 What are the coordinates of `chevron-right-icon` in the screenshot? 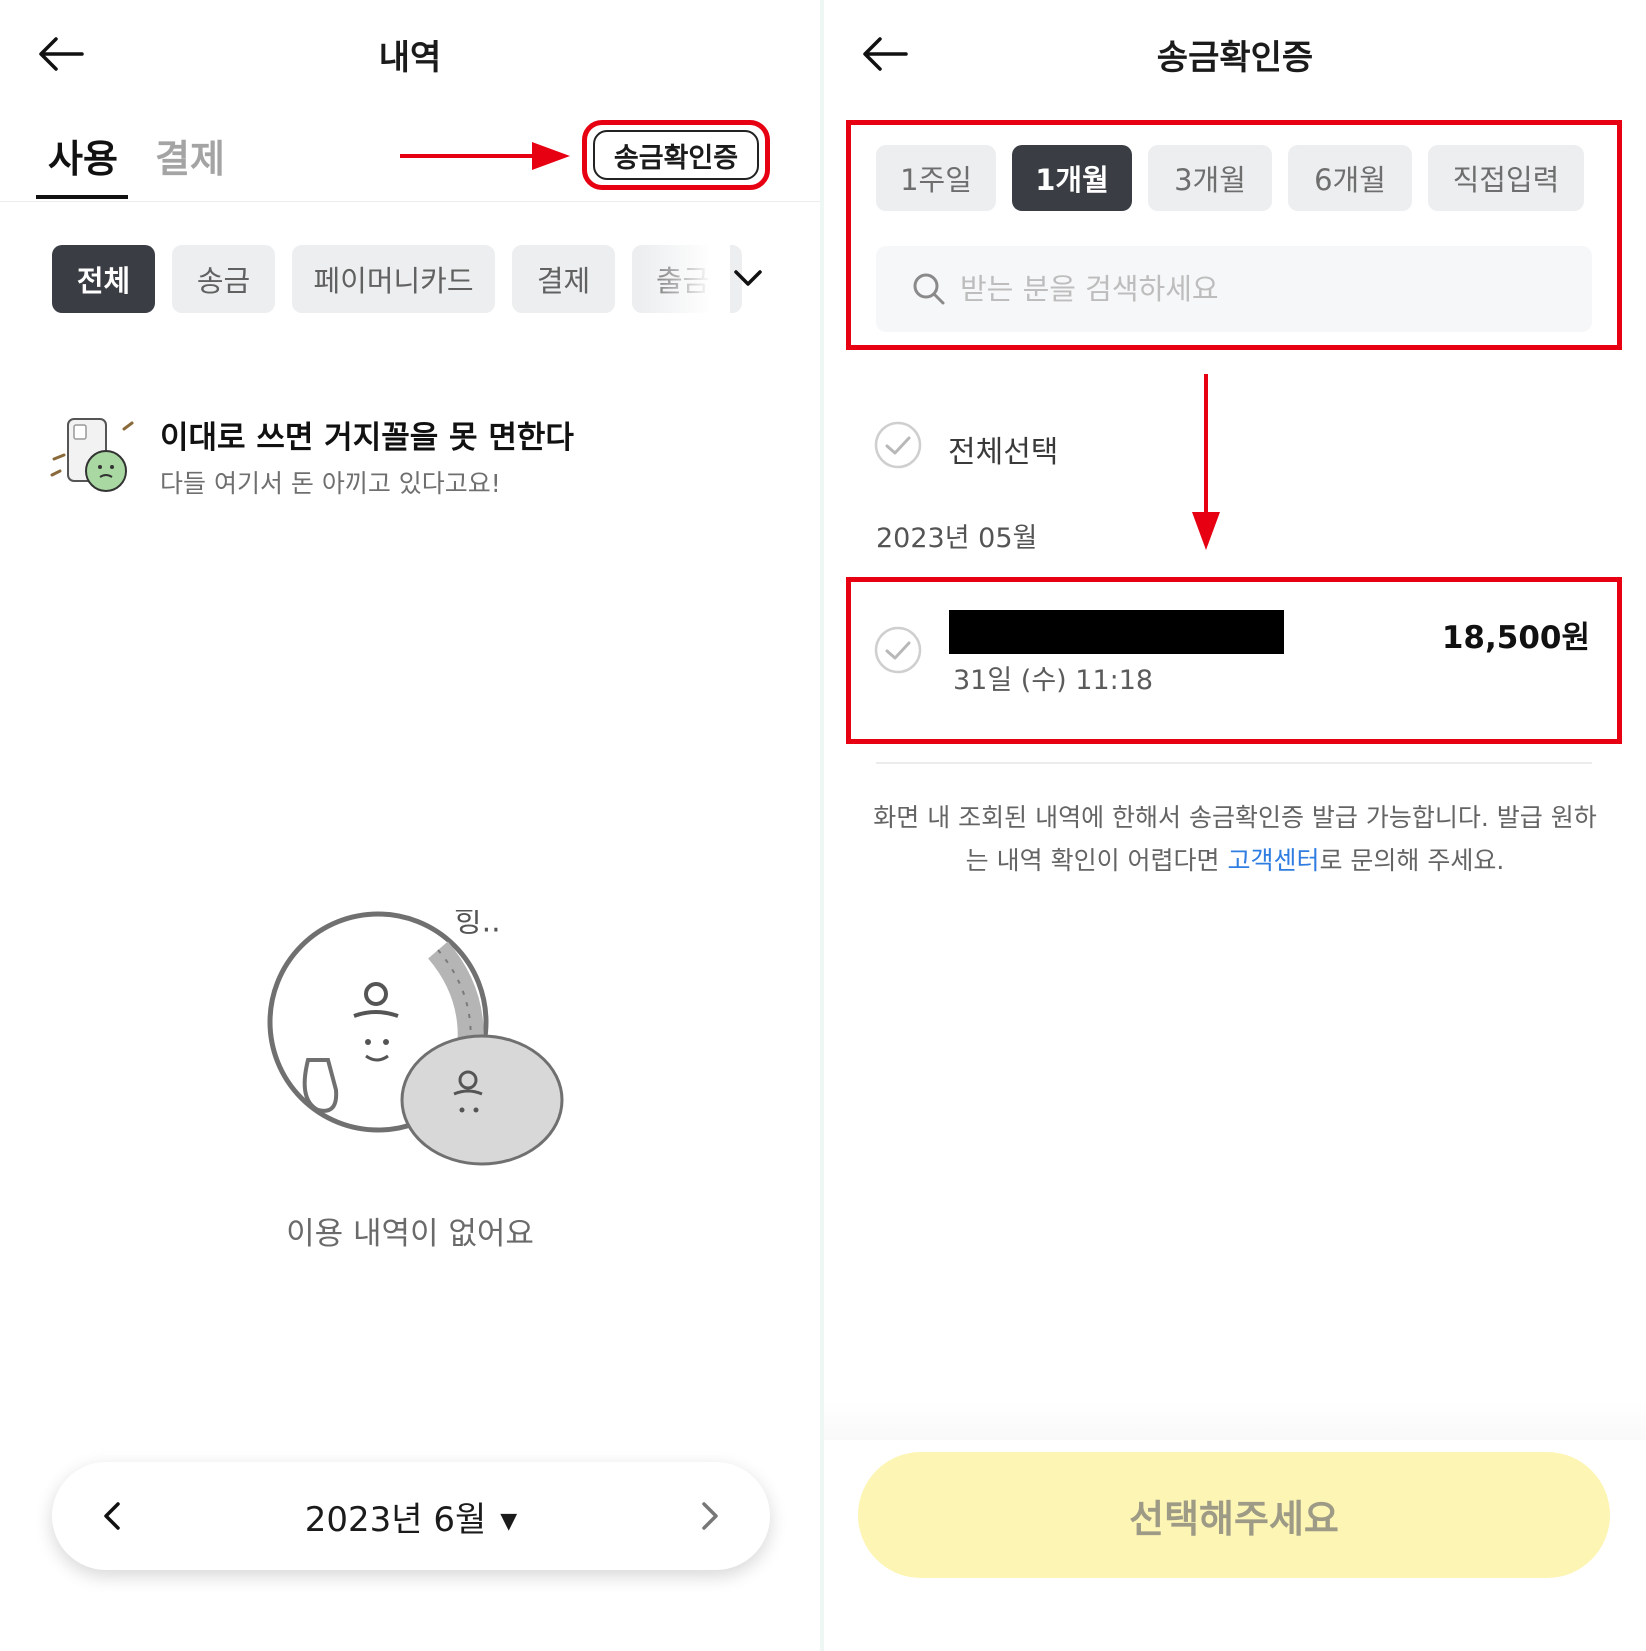 It's located at (710, 1516).